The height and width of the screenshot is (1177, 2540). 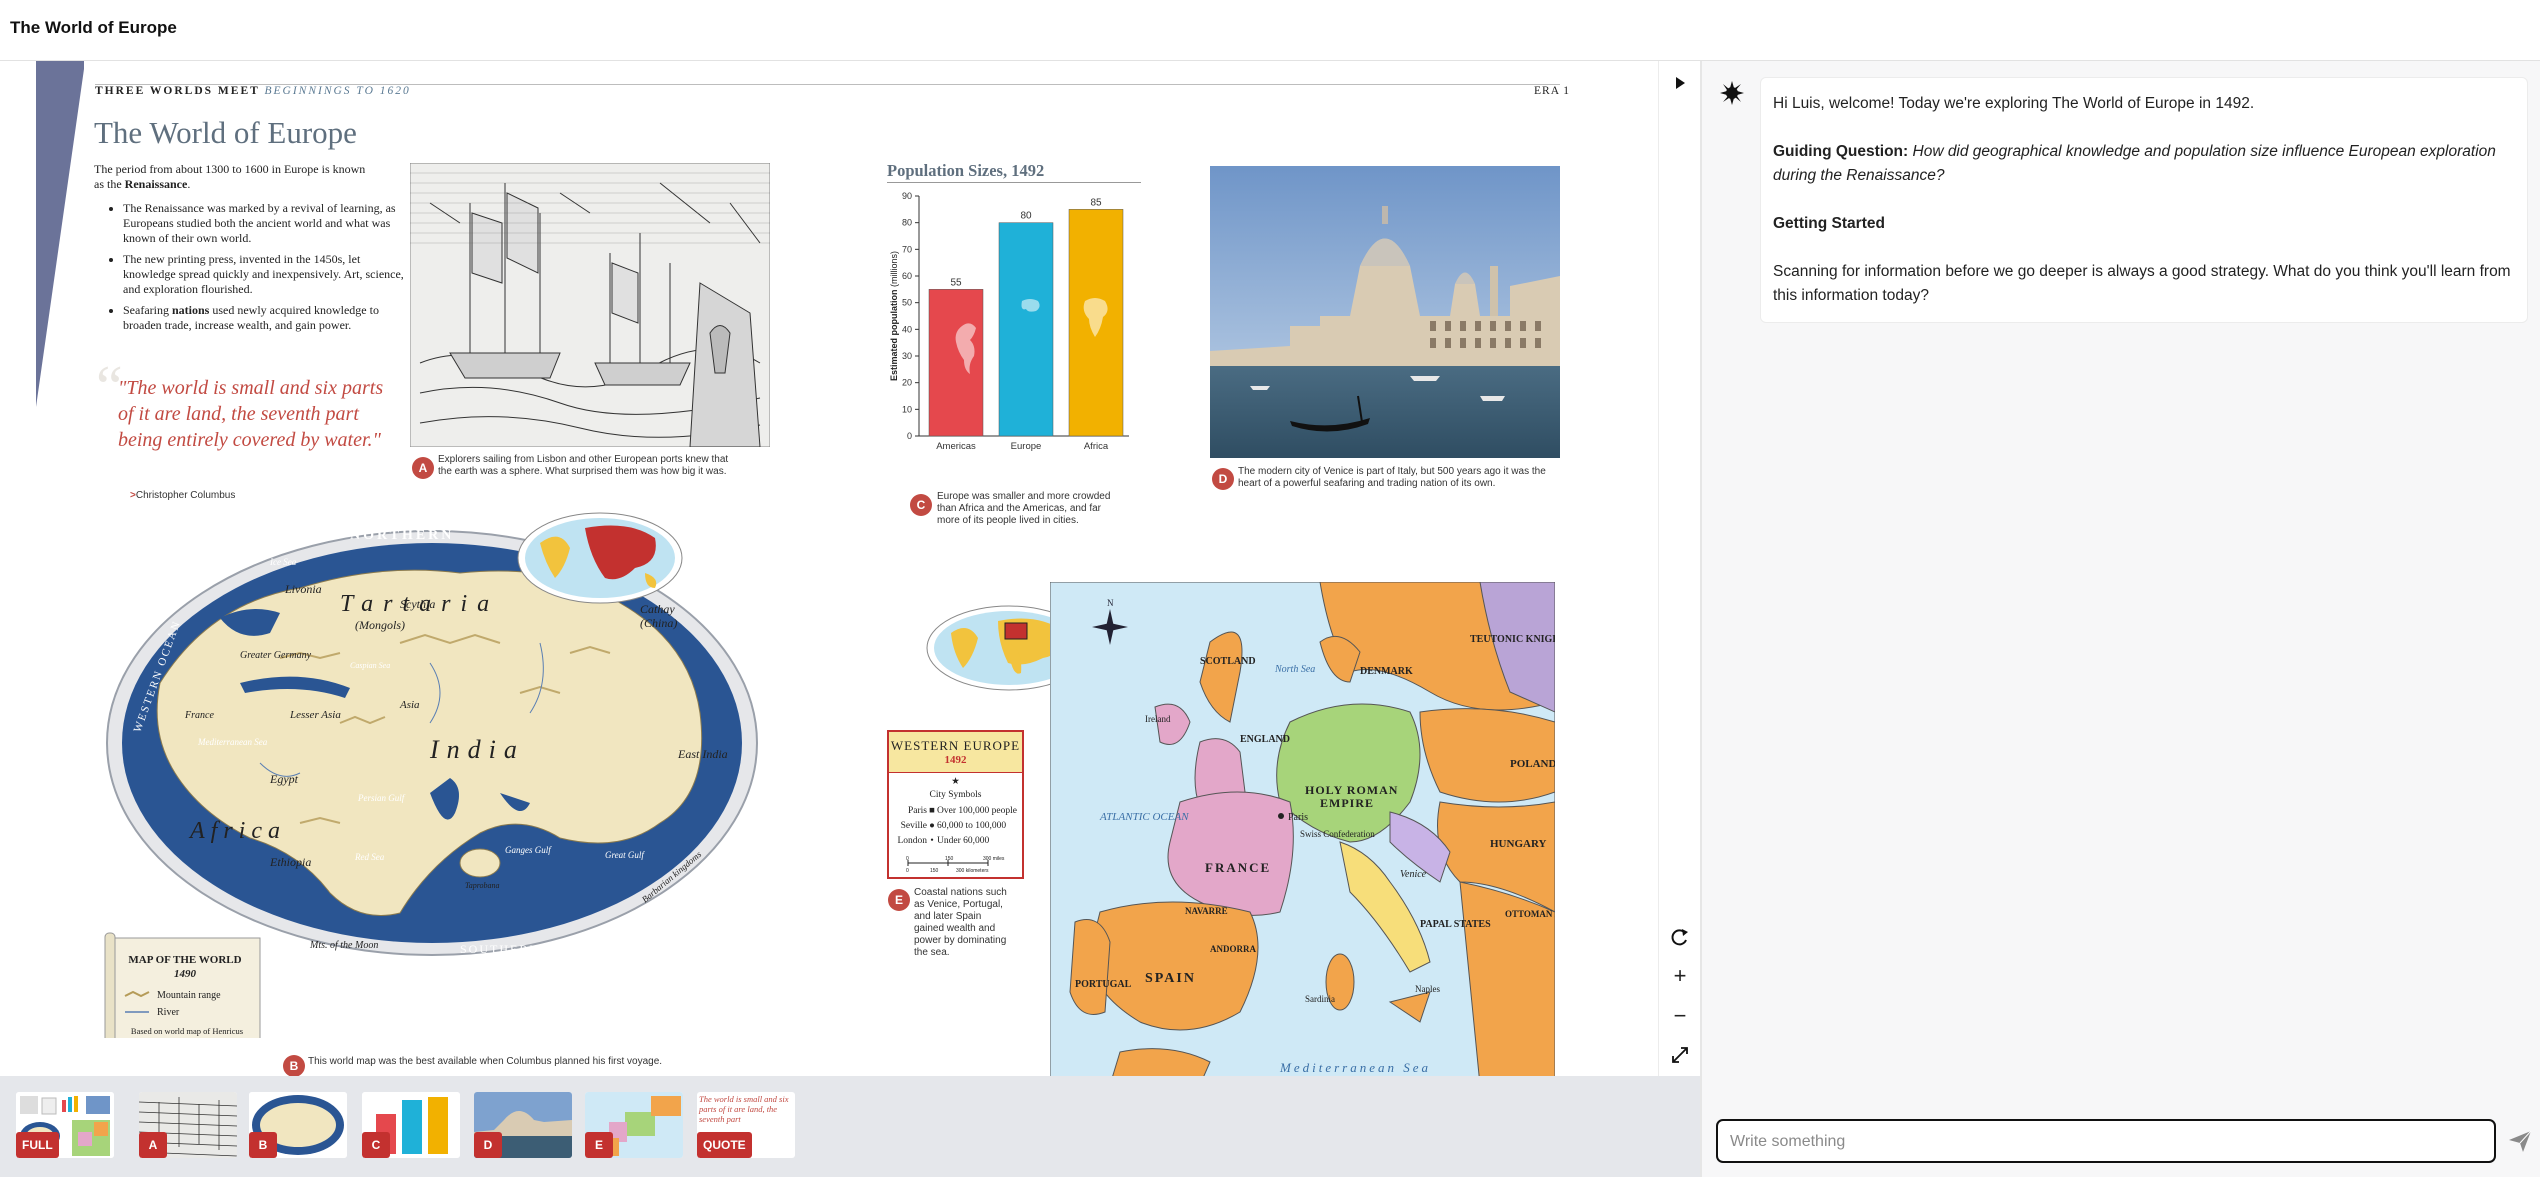 I want to click on bullet-text: Seafaring, so click(x=147, y=310).